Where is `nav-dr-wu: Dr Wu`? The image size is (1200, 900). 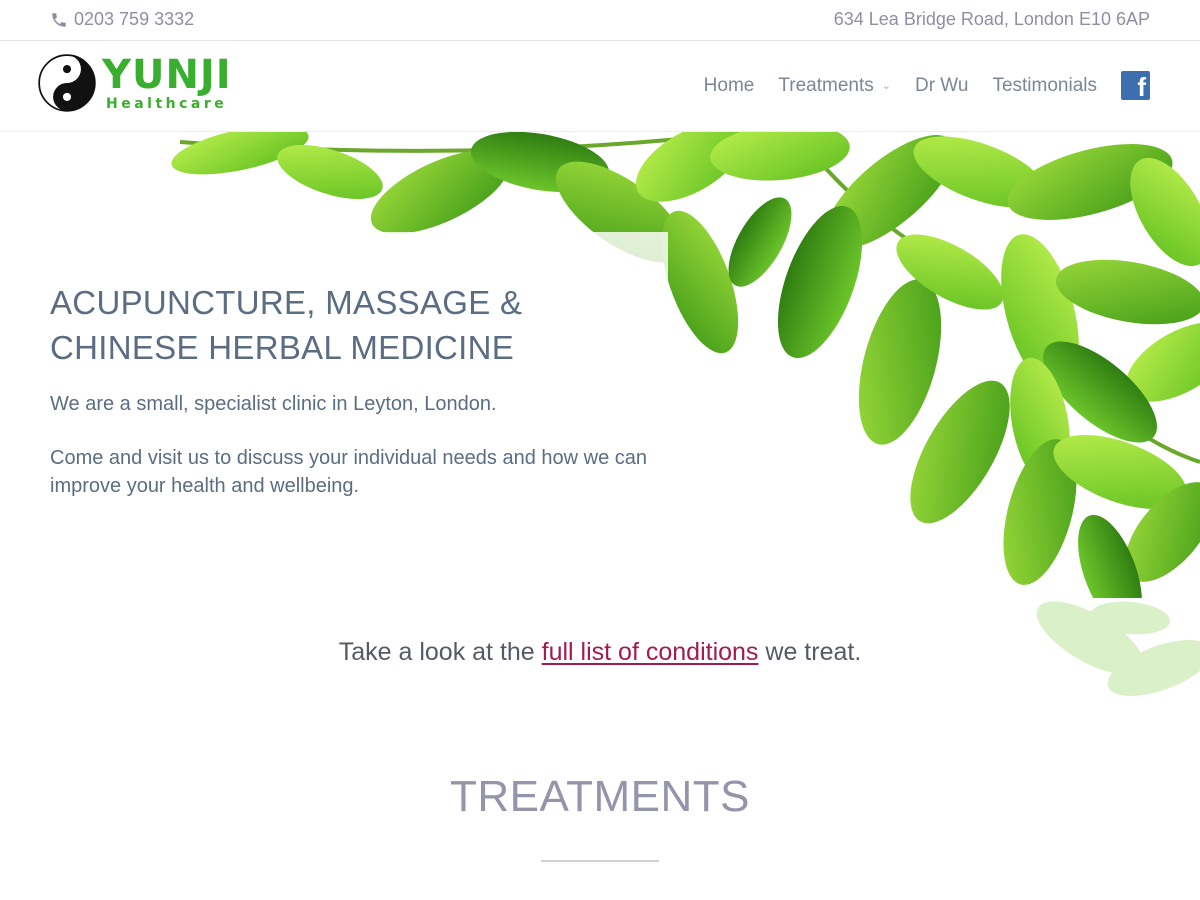
nav-dr-wu: Dr Wu is located at coordinates (941, 86).